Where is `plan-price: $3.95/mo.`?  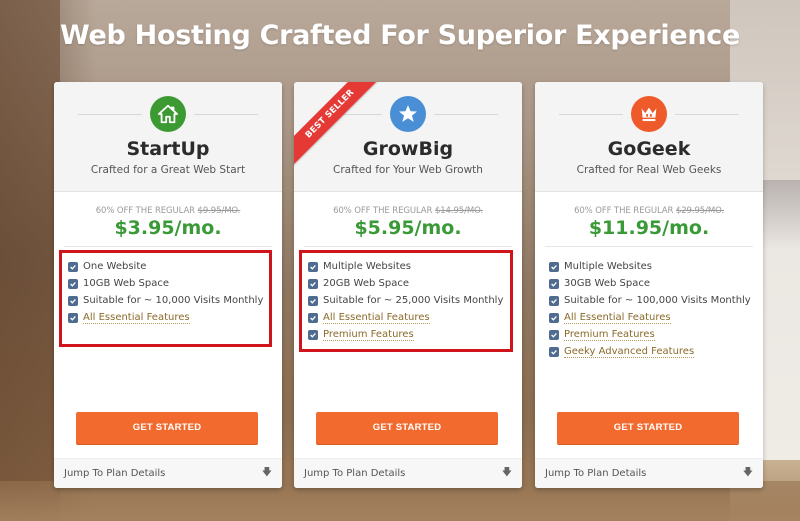
plan-price: $3.95/mo. is located at coordinates (168, 228).